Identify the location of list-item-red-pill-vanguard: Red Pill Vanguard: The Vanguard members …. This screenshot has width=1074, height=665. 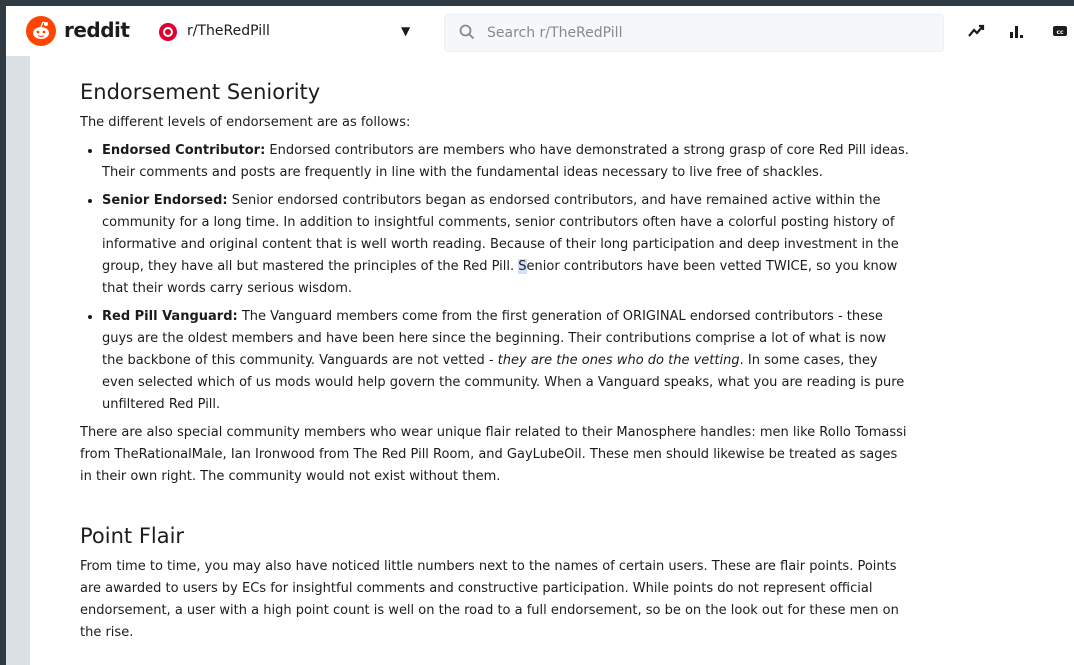
(506, 361).